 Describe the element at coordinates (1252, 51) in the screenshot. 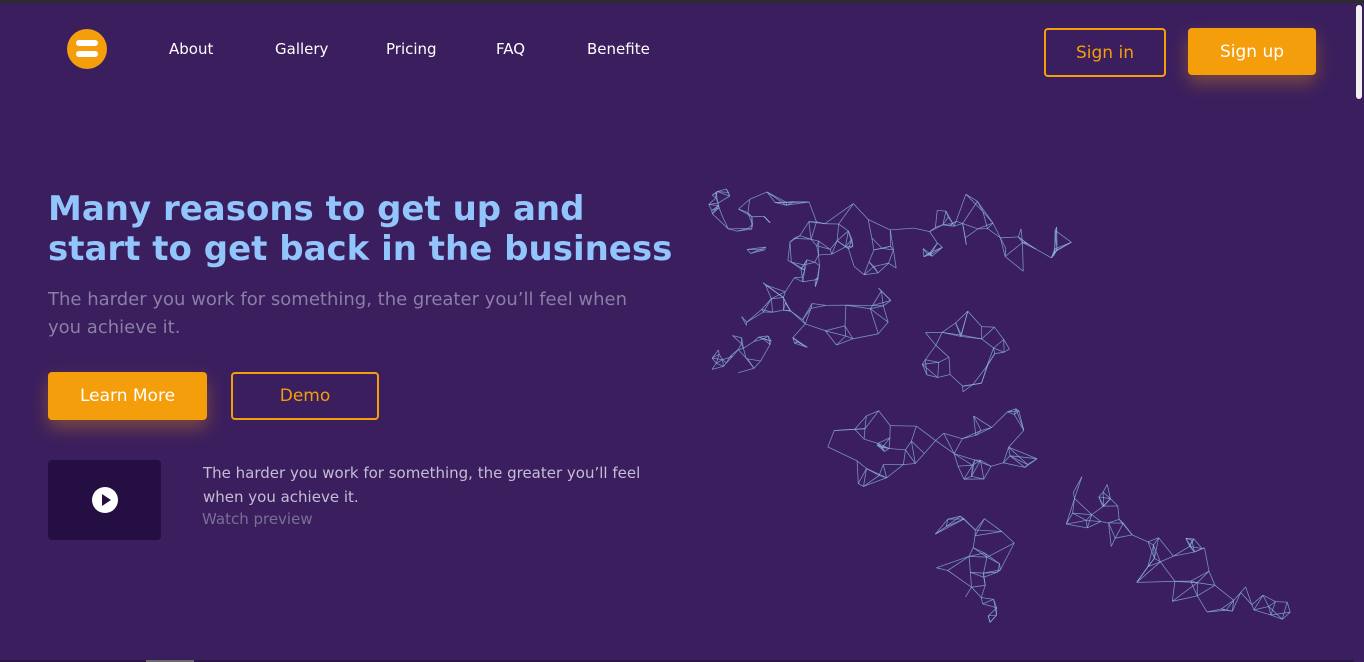

I see `sign-up-button: Sign up` at that location.